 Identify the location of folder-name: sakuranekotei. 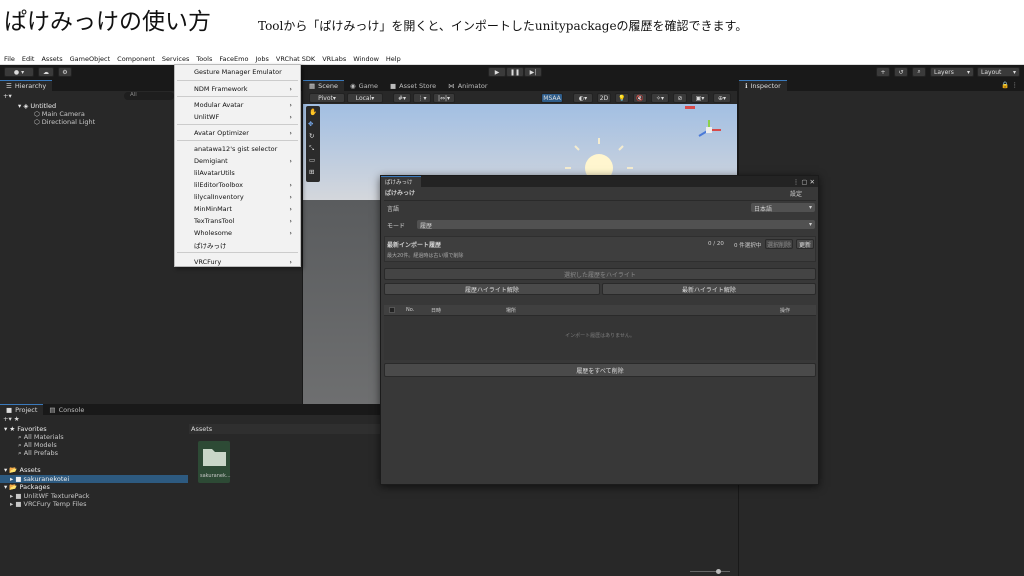
(46, 479).